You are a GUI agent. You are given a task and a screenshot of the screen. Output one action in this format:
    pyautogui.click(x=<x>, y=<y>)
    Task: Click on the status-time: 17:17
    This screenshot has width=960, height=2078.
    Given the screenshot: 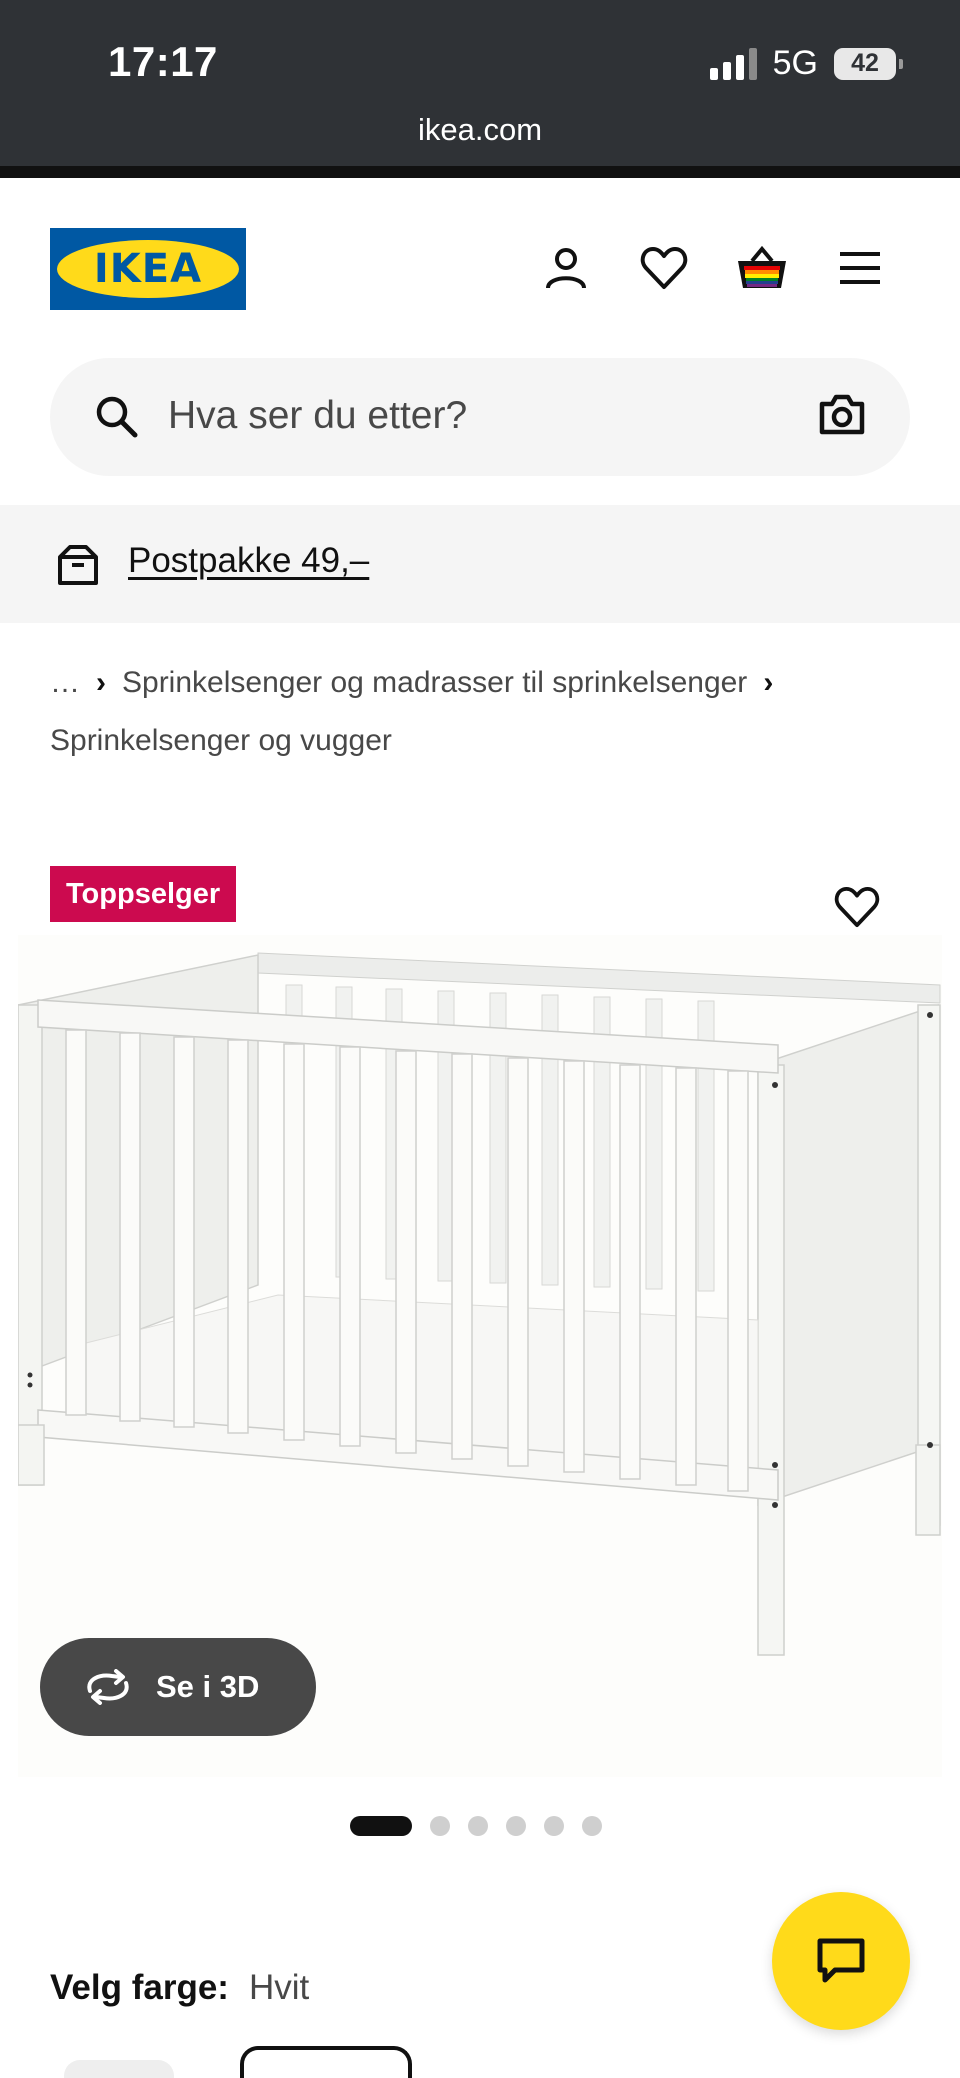 What is the action you would take?
    pyautogui.click(x=163, y=61)
    